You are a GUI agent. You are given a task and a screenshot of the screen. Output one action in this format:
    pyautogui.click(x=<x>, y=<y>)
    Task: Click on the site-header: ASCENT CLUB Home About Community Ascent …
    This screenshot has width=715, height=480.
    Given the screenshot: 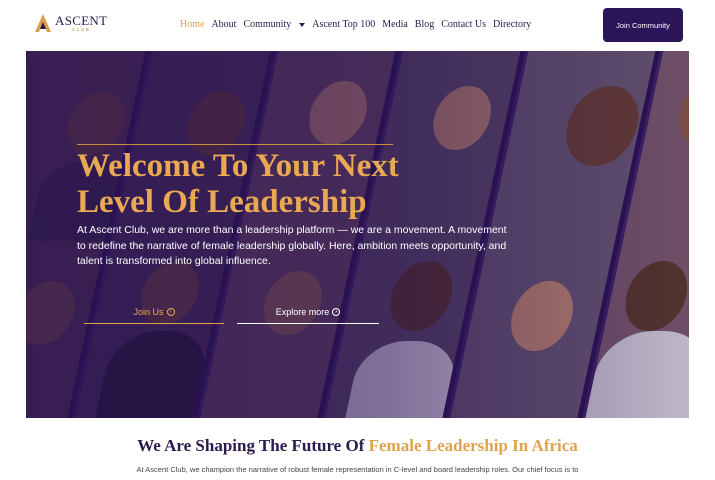 What is the action you would take?
    pyautogui.click(x=357, y=25)
    